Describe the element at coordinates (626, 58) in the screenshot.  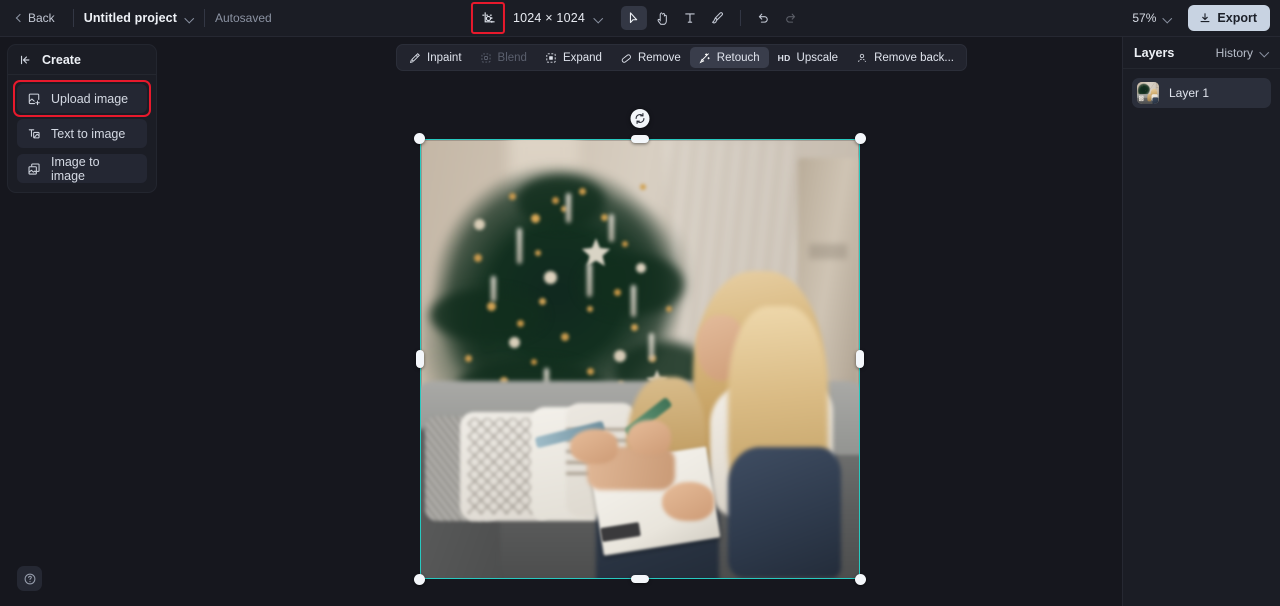
I see `eraser-icon` at that location.